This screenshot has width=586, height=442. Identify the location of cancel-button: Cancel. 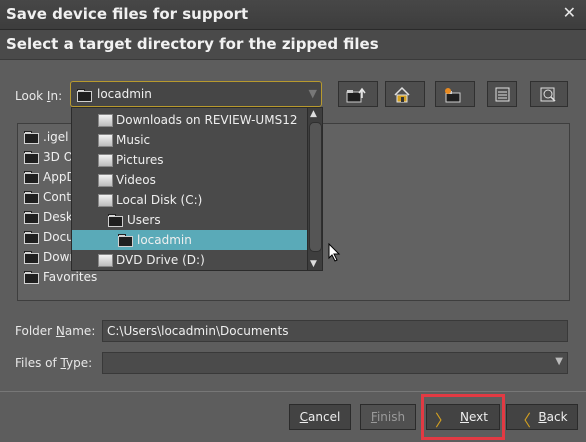
(320, 417).